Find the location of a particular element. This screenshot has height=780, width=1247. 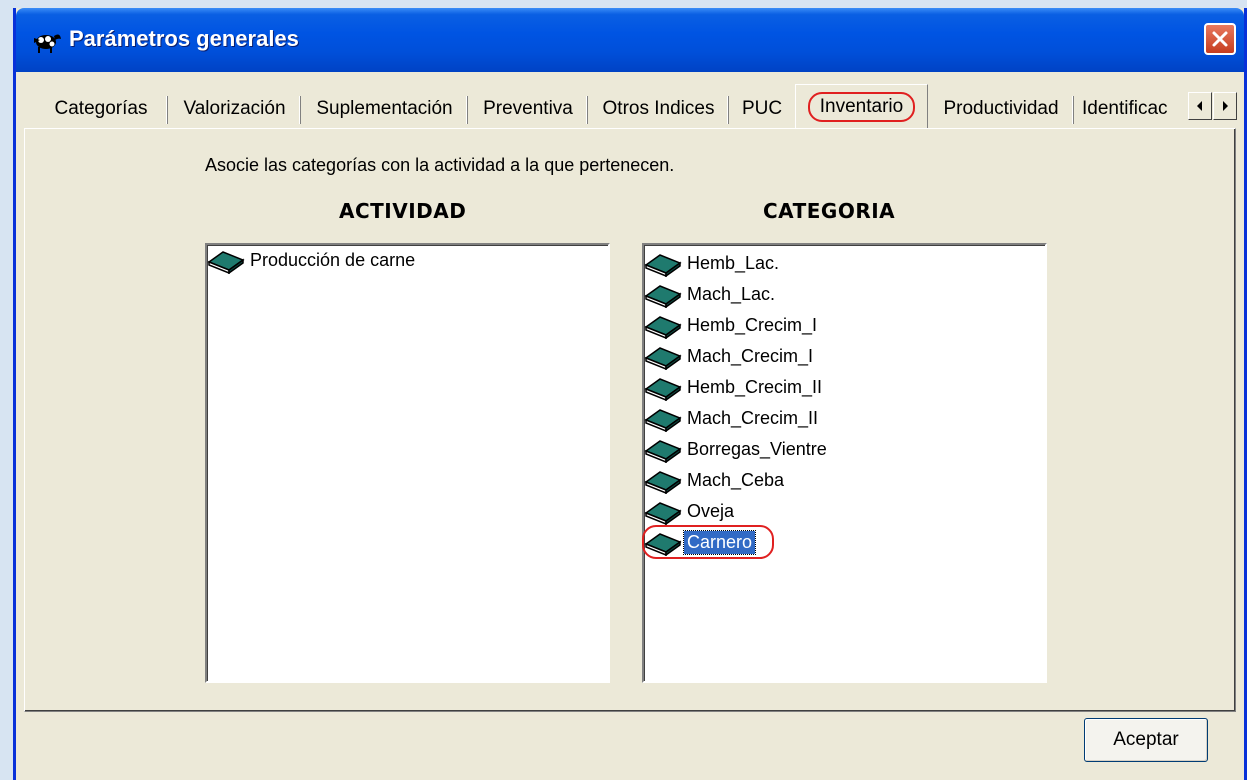

categoria-label: Hemb_Lac. is located at coordinates (733, 263).